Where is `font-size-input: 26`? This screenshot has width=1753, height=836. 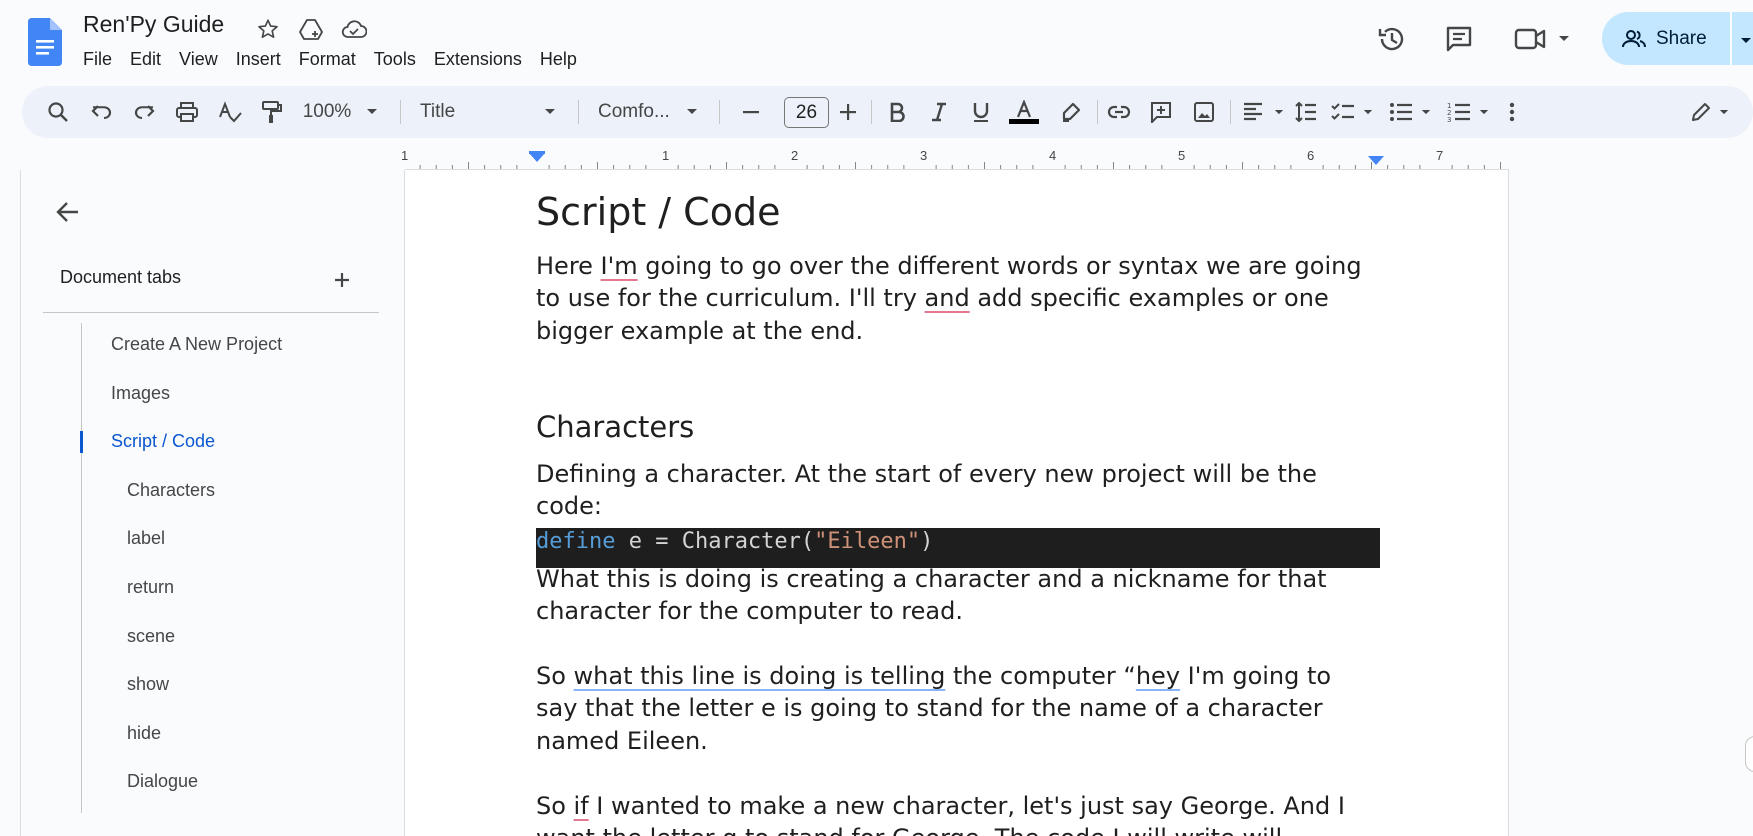 font-size-input: 26 is located at coordinates (806, 112).